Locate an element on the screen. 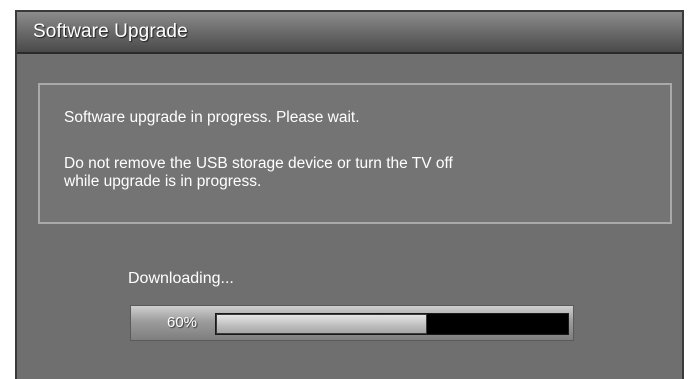  progress-panel: 60% is located at coordinates (352, 323).